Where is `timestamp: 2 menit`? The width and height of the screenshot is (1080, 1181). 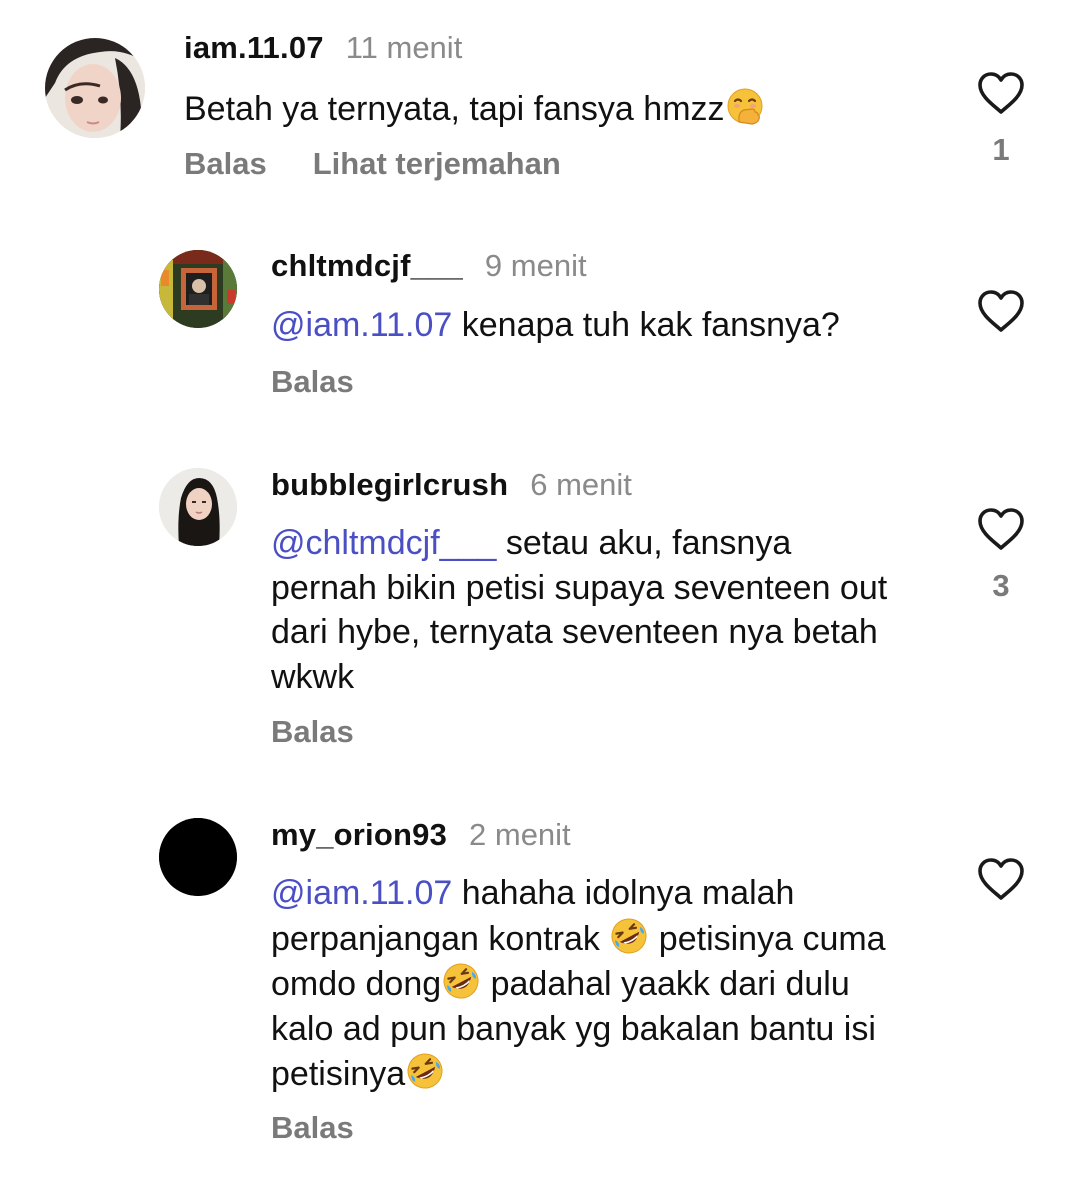 timestamp: 2 menit is located at coordinates (520, 834).